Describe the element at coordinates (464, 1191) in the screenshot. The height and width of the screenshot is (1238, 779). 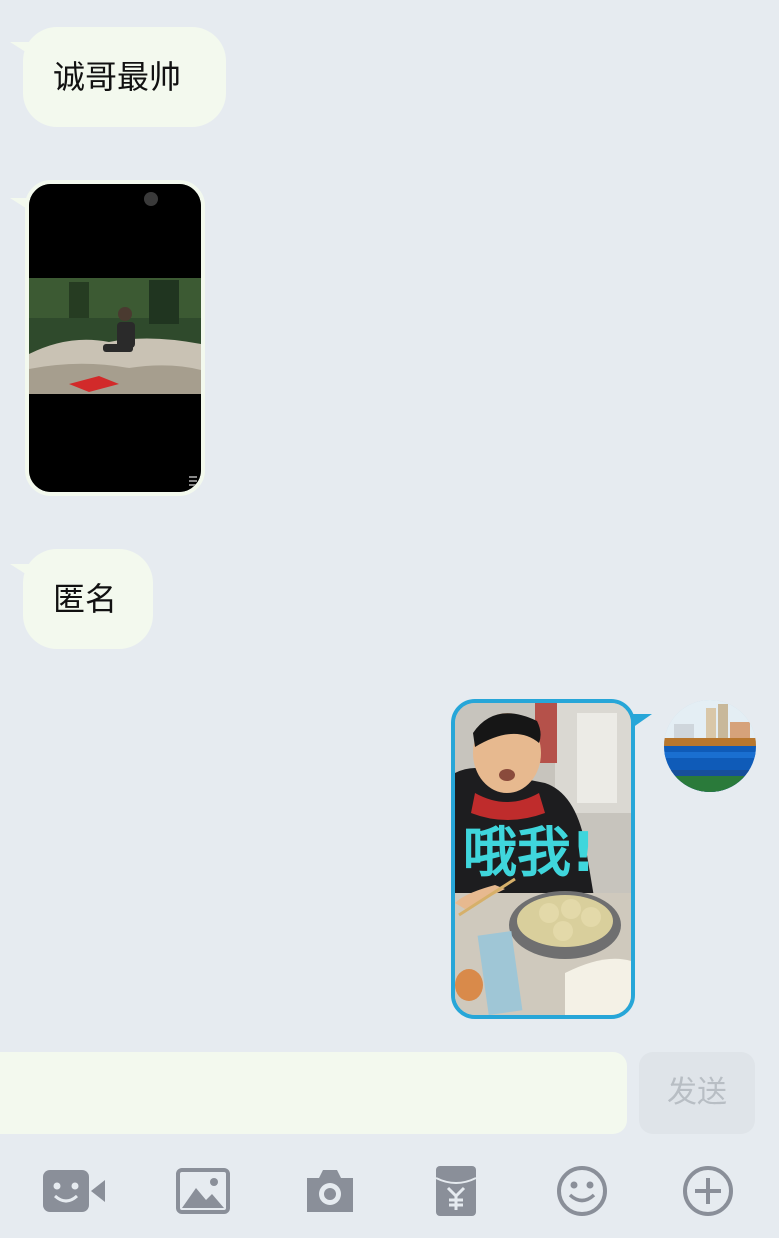
I see `red-packet-icon` at that location.